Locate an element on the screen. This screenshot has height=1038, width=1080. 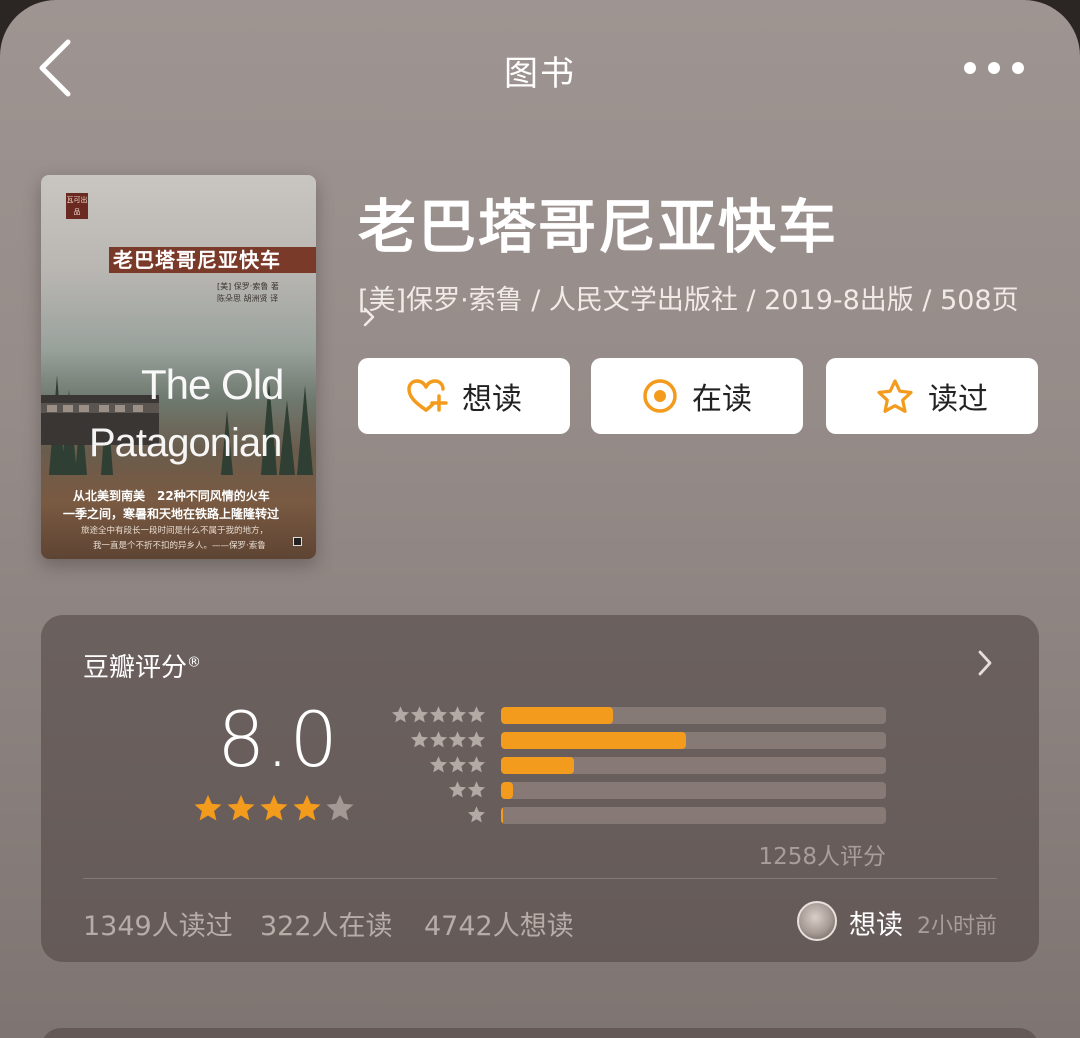
star-empty-icon is located at coordinates (340, 807).